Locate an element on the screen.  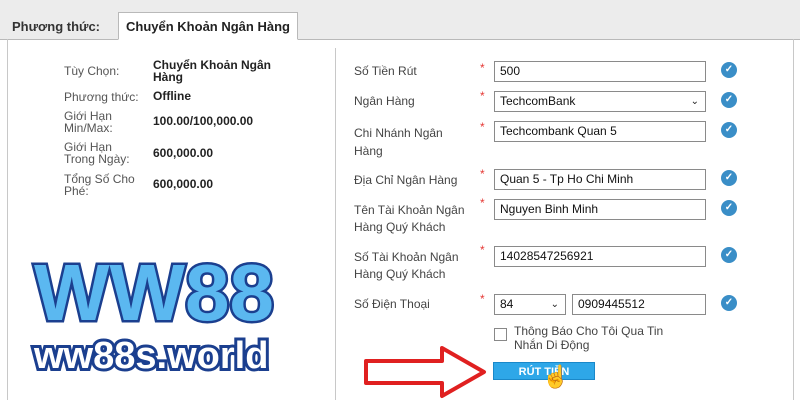
account-number-valid-icon: ✓ is located at coordinates (729, 255).